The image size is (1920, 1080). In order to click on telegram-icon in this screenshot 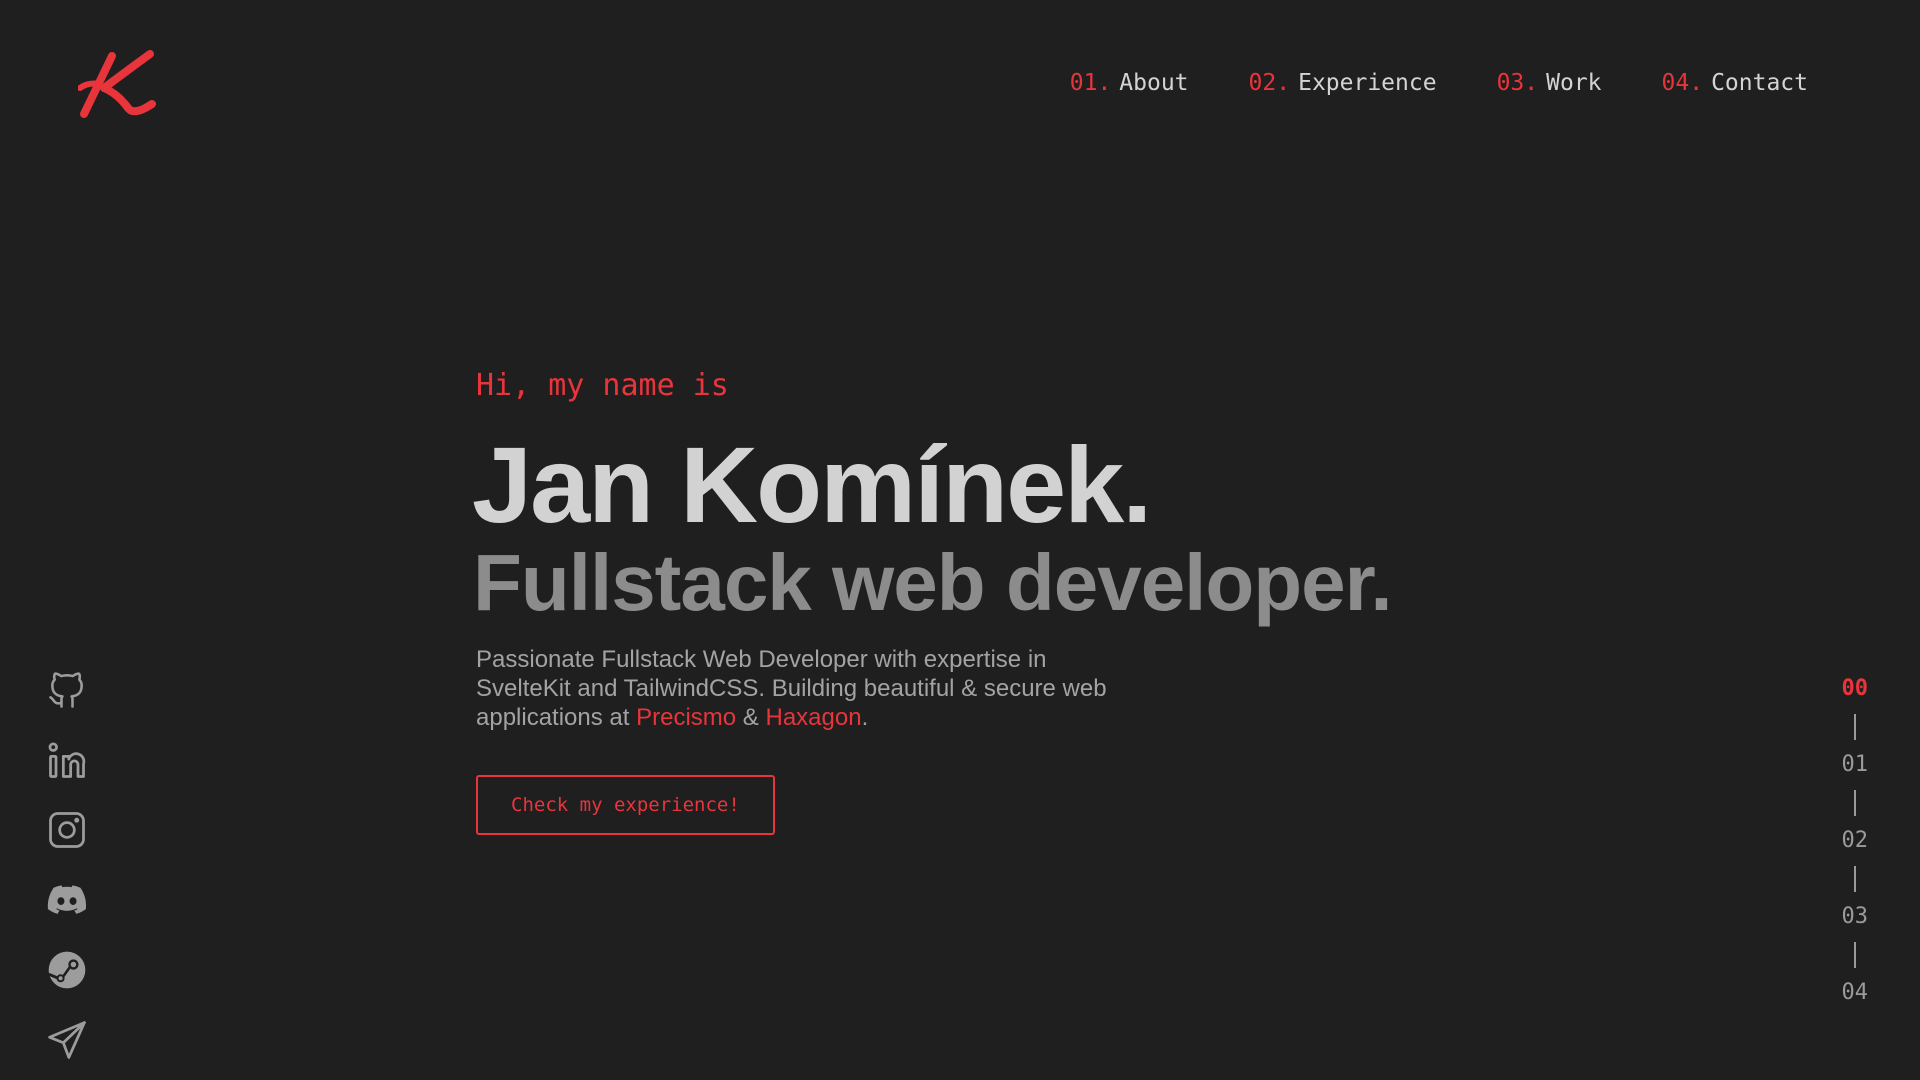, I will do `click(67, 1040)`.